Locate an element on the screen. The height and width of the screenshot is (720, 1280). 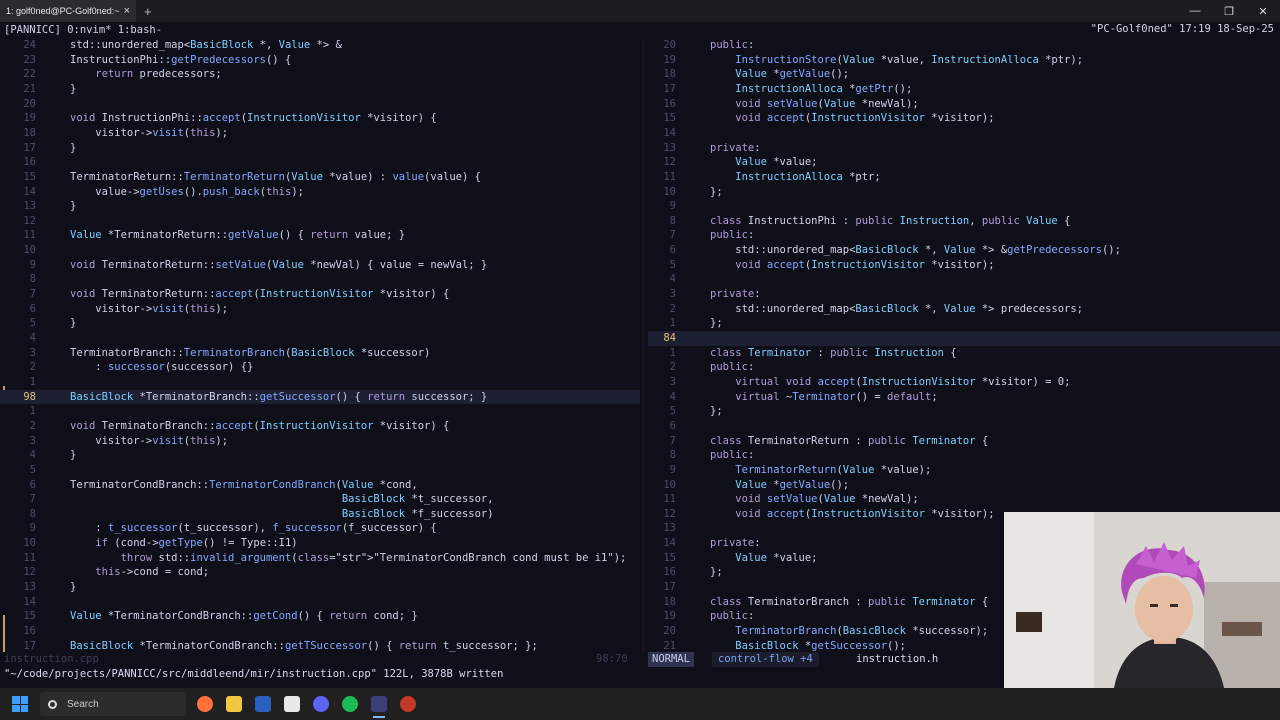
line-number: 6 is located at coordinates (32, 308).